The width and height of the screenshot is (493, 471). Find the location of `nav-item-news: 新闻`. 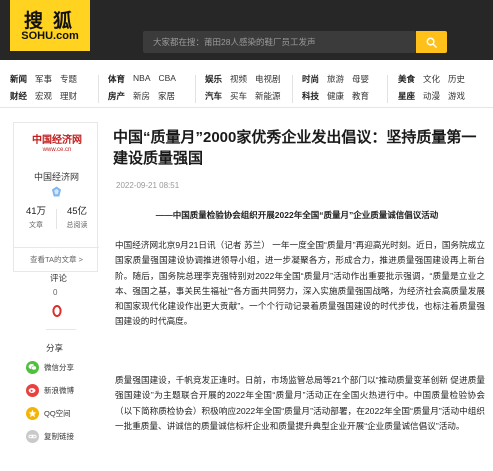

nav-item-news: 新闻 is located at coordinates (18, 81).